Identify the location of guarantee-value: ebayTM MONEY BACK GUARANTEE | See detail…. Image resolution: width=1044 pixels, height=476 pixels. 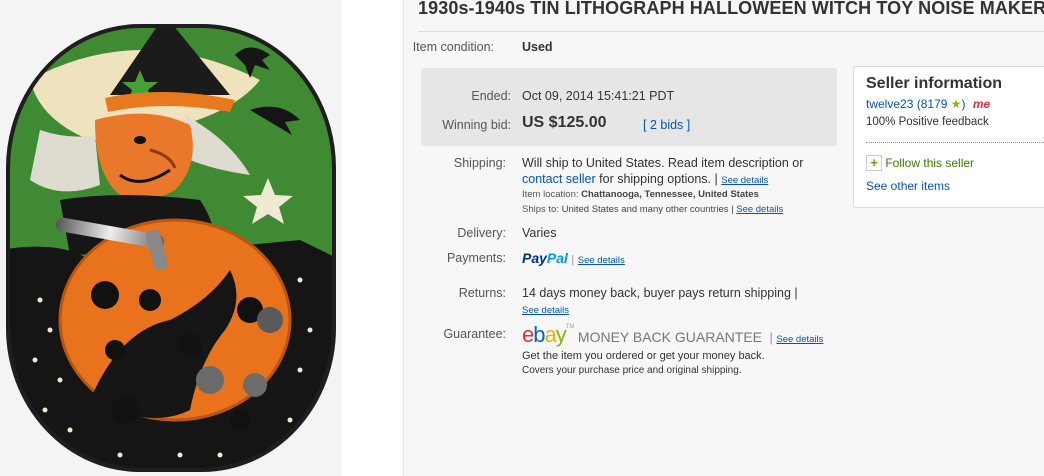
(673, 334).